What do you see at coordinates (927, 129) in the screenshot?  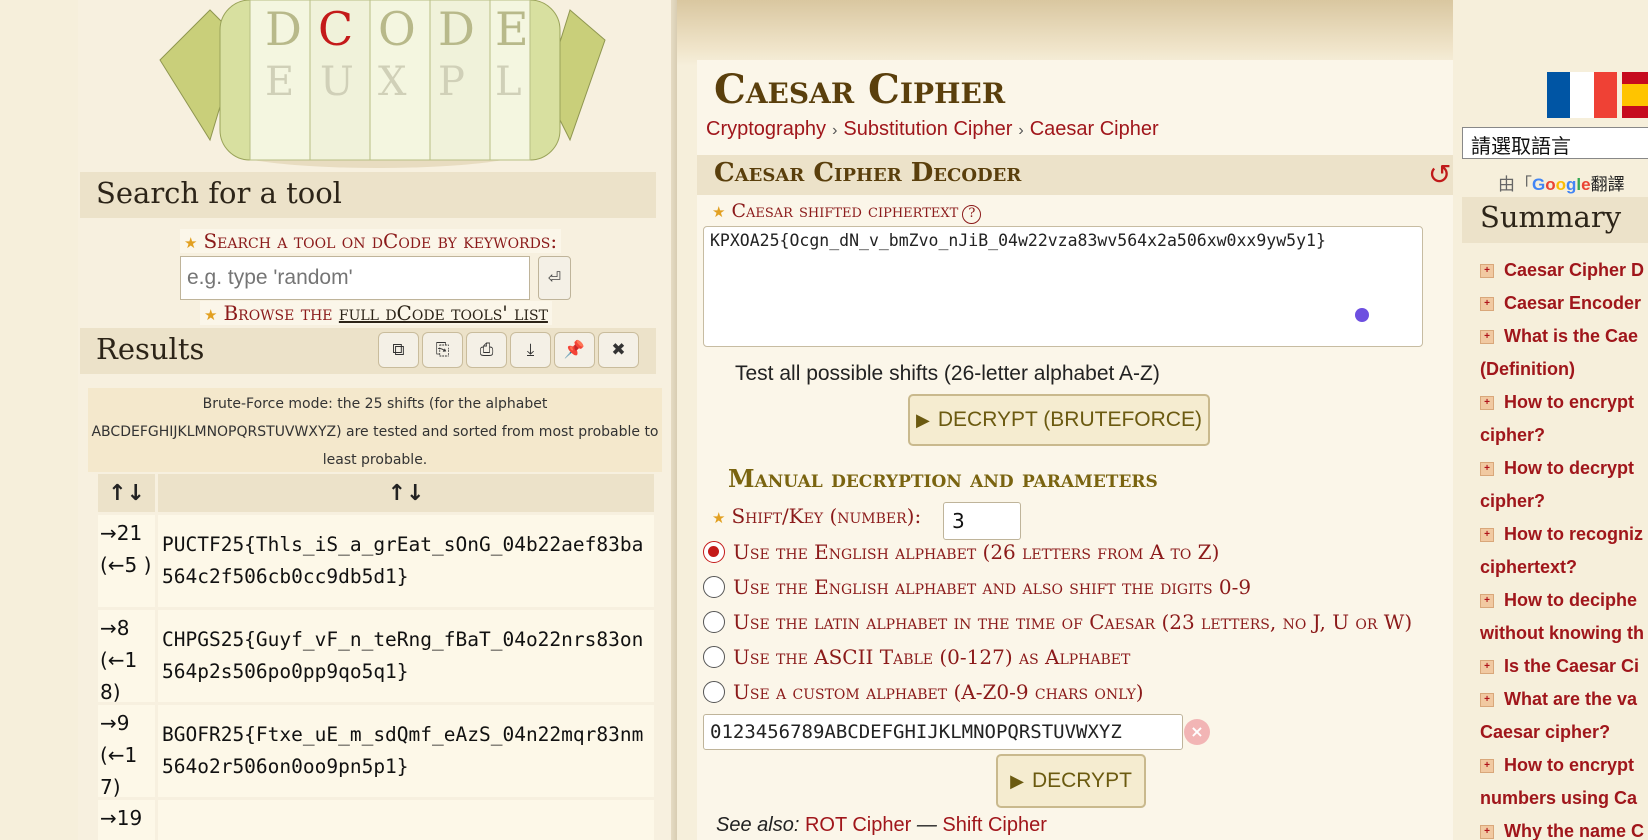 I see `breadcrumb-substitution-cipher: Substitution Cipher` at bounding box center [927, 129].